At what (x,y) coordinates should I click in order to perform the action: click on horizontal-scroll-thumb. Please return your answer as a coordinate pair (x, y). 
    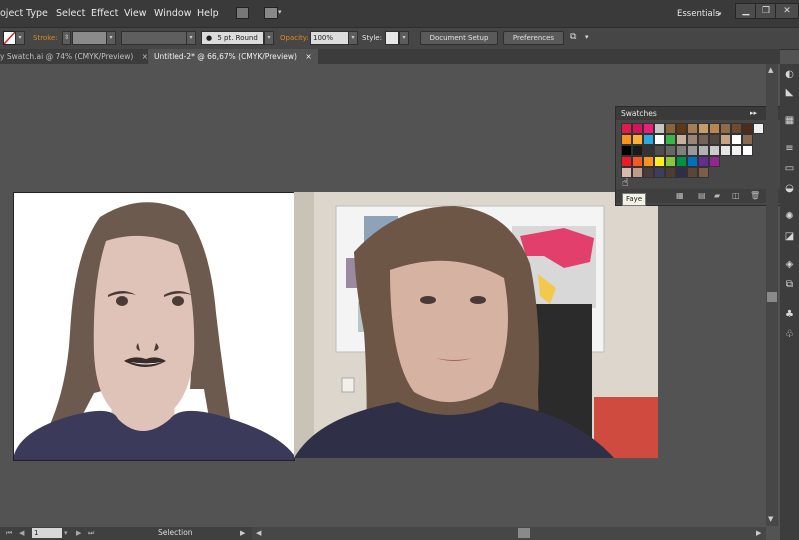
    Looking at the image, I should click on (524, 533).